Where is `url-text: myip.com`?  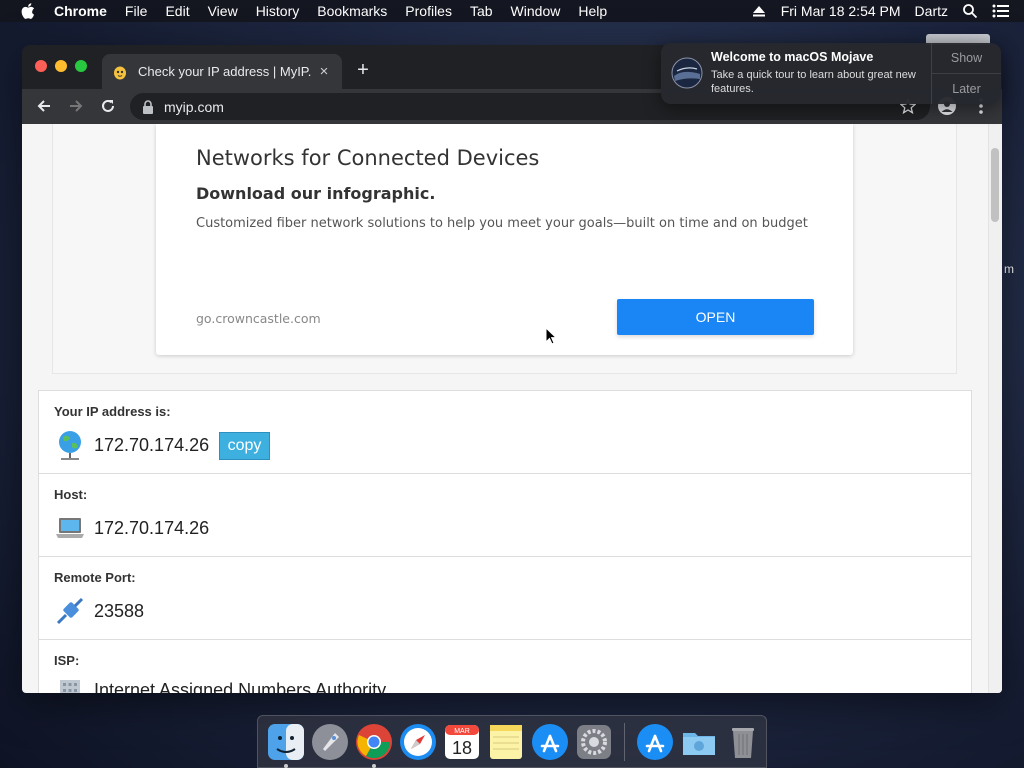
url-text: myip.com is located at coordinates (194, 106).